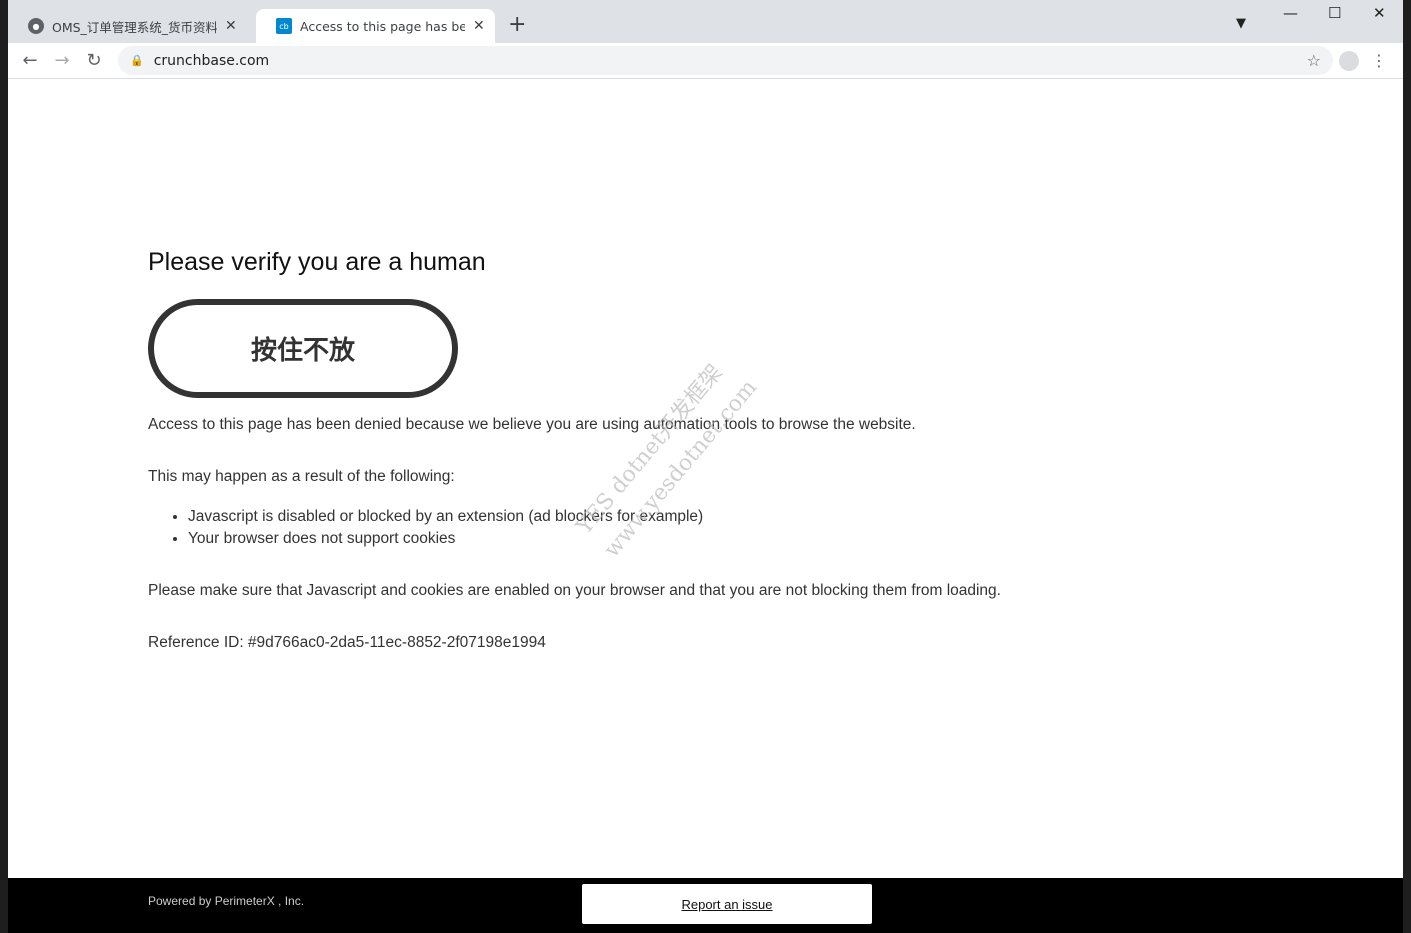 This screenshot has width=1411, height=933. What do you see at coordinates (1241, 23) in the screenshot?
I see `tab-search-icon: ▼` at bounding box center [1241, 23].